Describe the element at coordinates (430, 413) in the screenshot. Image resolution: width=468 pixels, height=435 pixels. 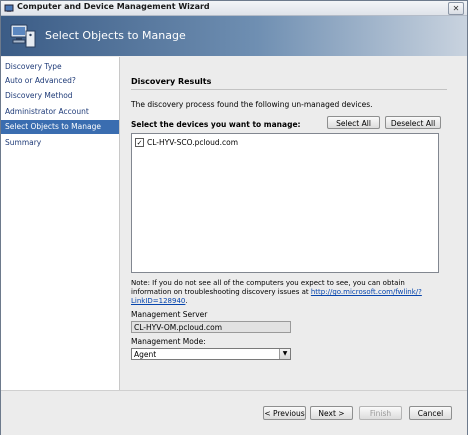
I see `cancel-button: Cancel` at that location.